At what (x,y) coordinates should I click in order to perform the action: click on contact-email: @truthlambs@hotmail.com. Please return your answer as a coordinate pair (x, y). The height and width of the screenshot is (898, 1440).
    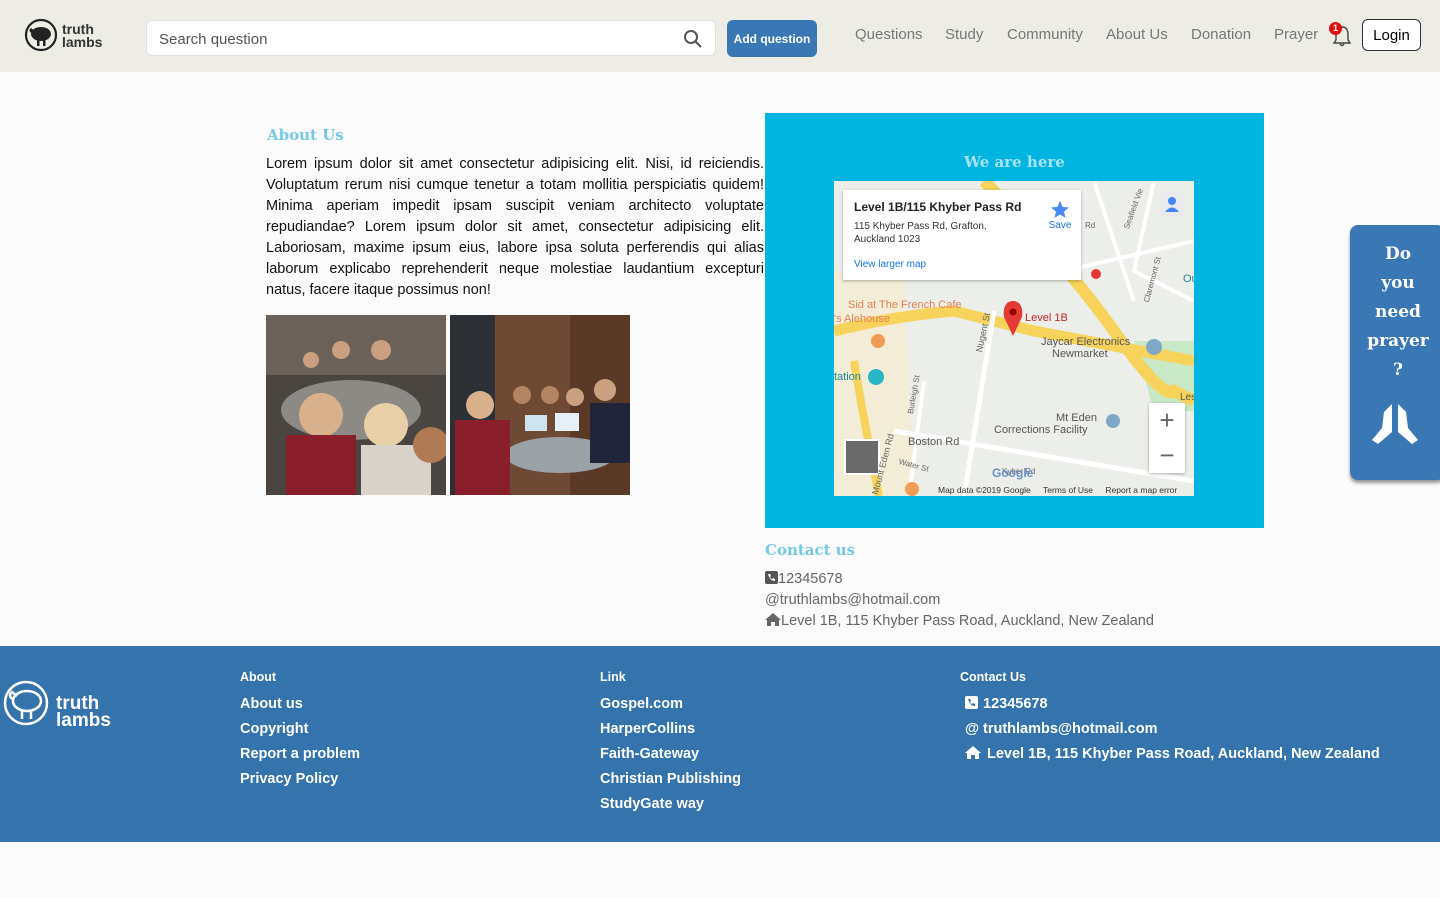
    Looking at the image, I should click on (853, 600).